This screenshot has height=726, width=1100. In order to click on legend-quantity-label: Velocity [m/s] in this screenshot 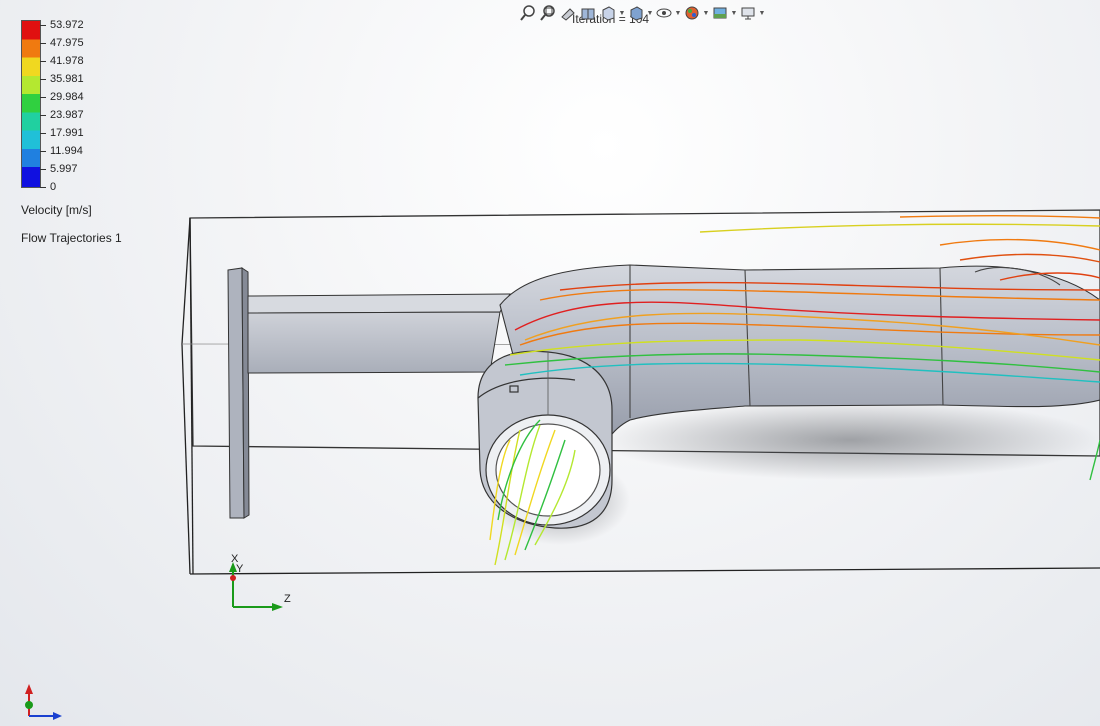, I will do `click(56, 210)`.